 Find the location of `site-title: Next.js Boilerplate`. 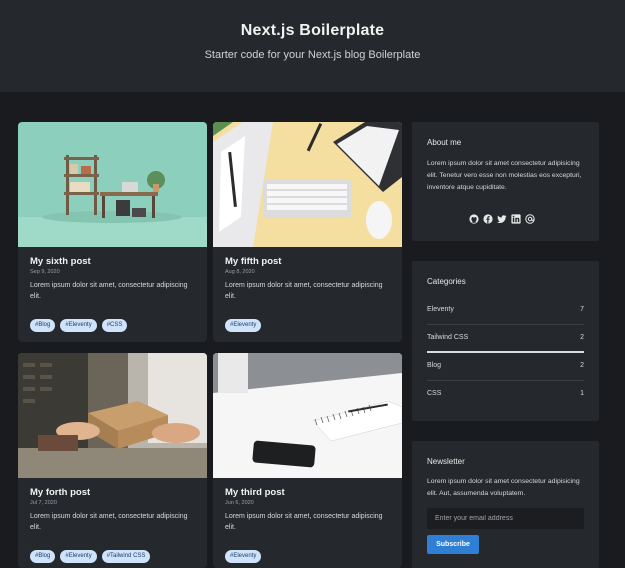

site-title: Next.js Boilerplate is located at coordinates (312, 31).